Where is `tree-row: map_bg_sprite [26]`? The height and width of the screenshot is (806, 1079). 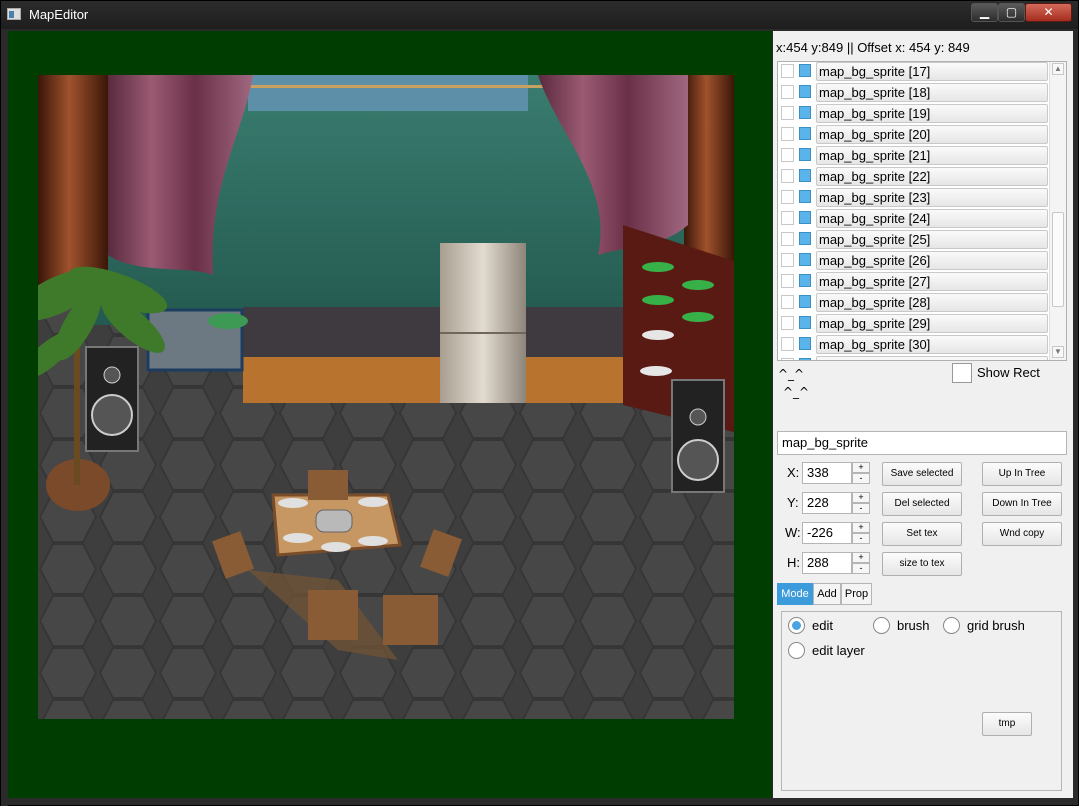 tree-row: map_bg_sprite [26] is located at coordinates (913, 260).